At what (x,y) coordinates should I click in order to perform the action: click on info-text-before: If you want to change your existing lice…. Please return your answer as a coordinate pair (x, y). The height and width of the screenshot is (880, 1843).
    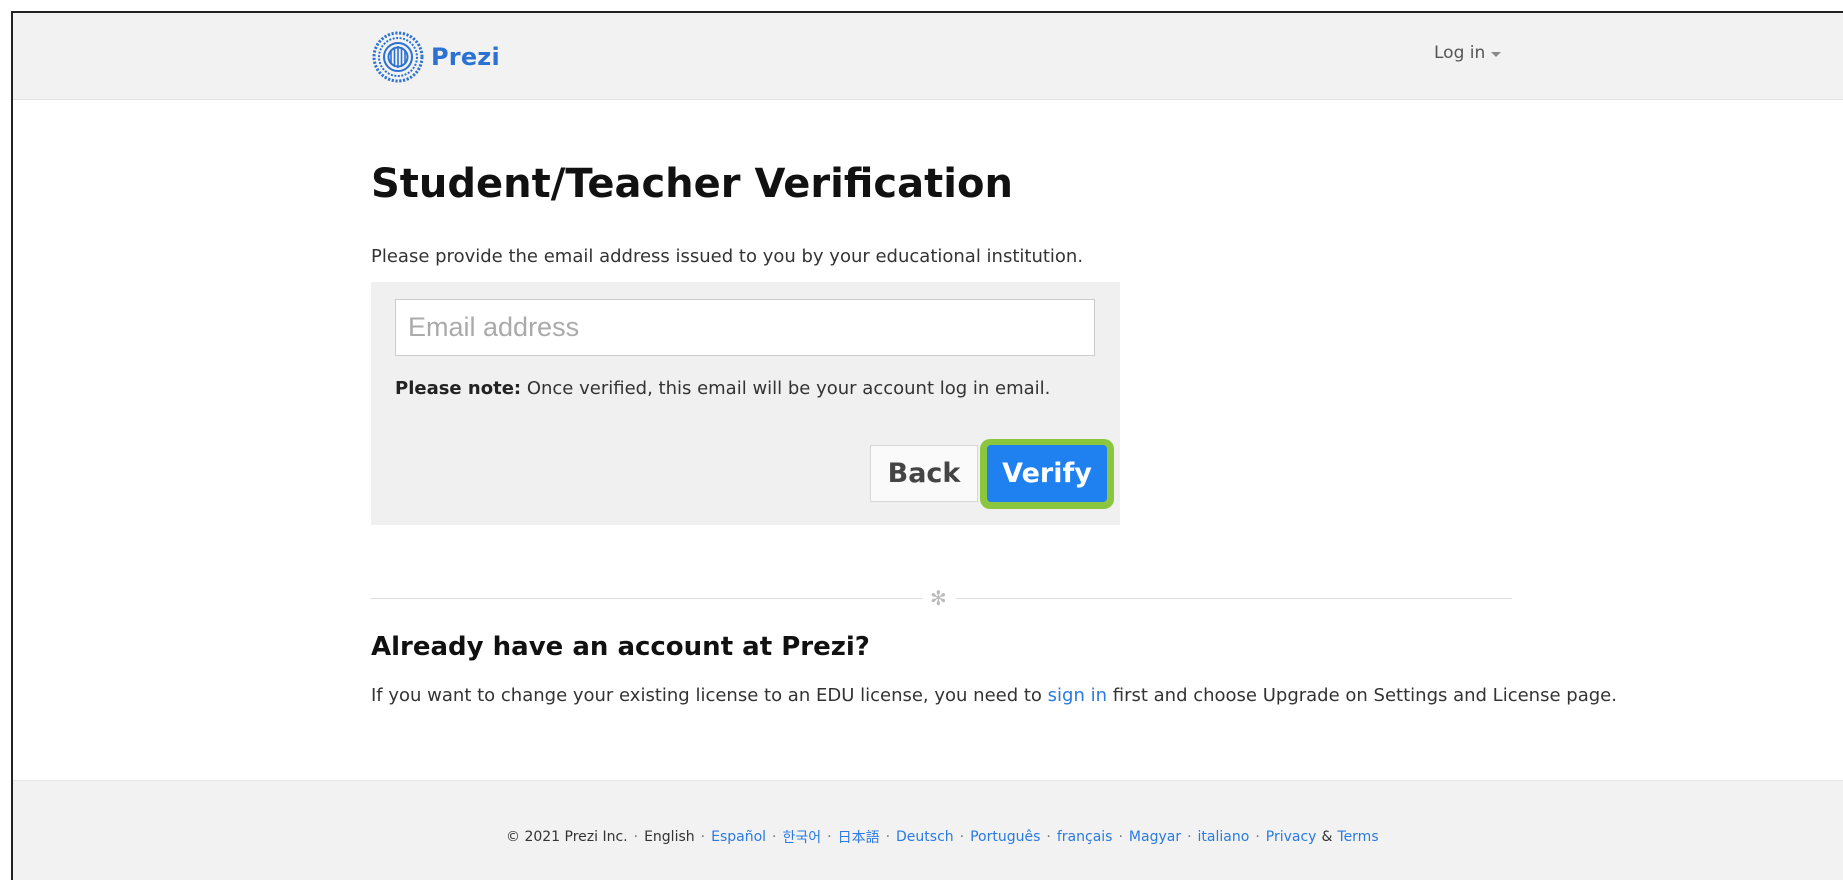
    Looking at the image, I should click on (709, 695).